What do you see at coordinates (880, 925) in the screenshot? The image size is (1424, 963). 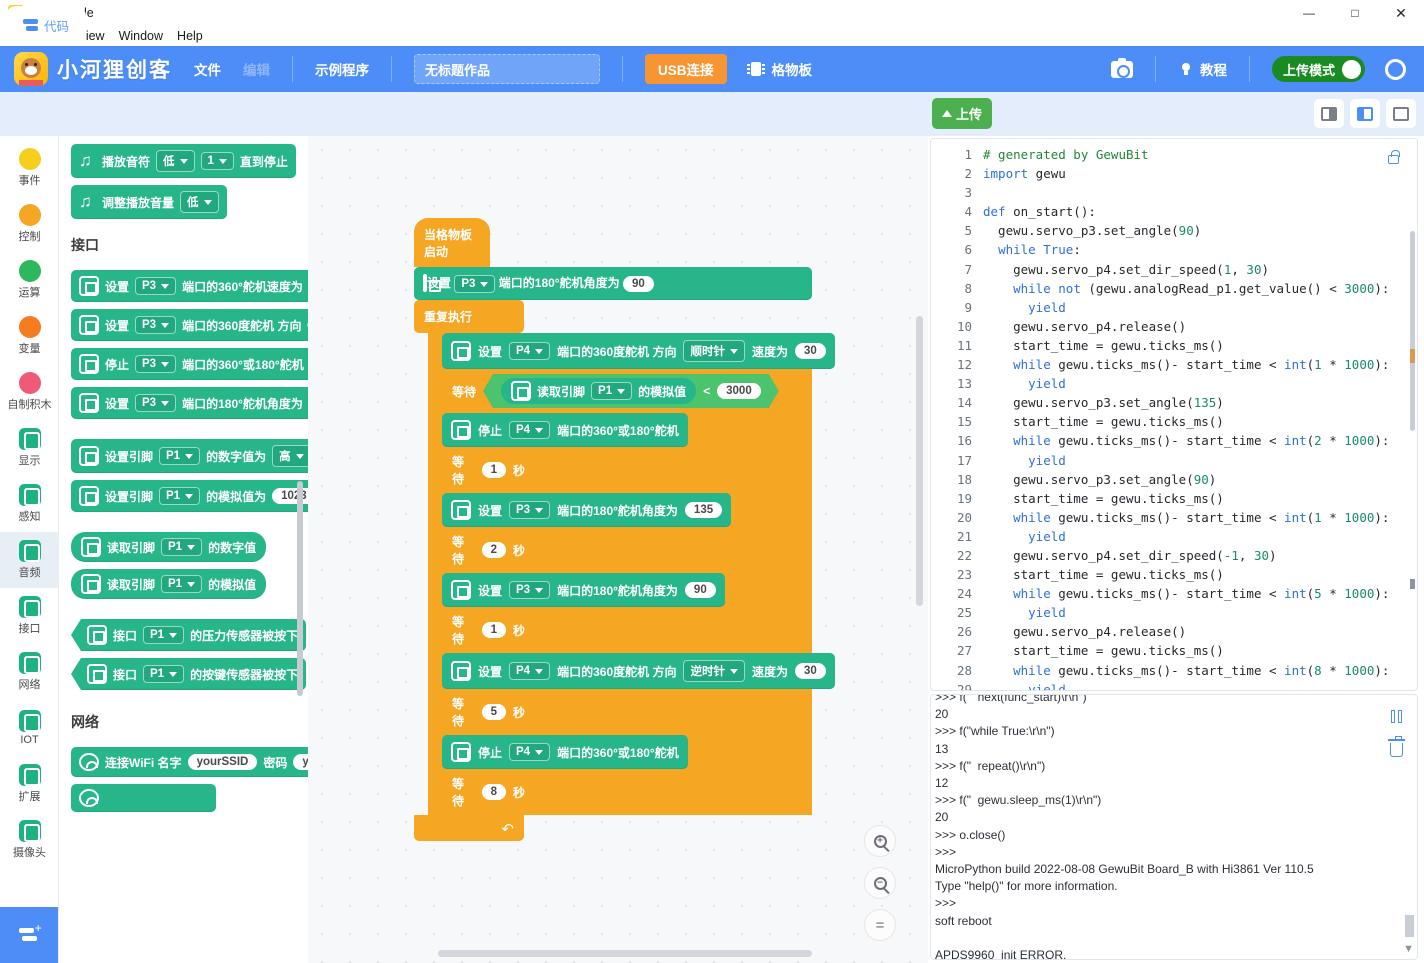 I see `zoom-reset-icon: =` at bounding box center [880, 925].